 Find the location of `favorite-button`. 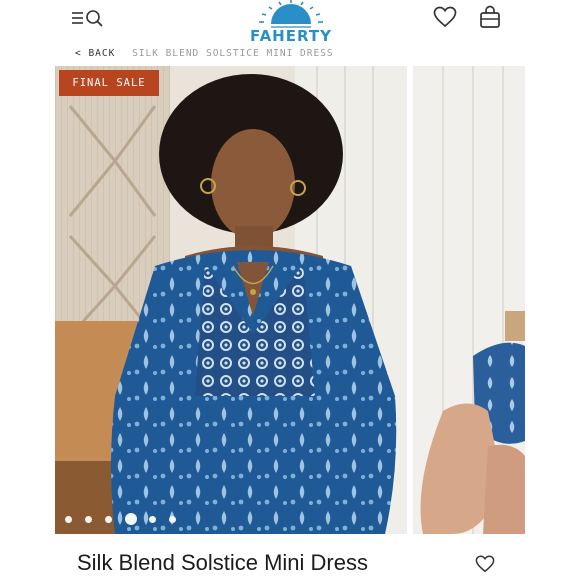

favorite-button is located at coordinates (485, 564).